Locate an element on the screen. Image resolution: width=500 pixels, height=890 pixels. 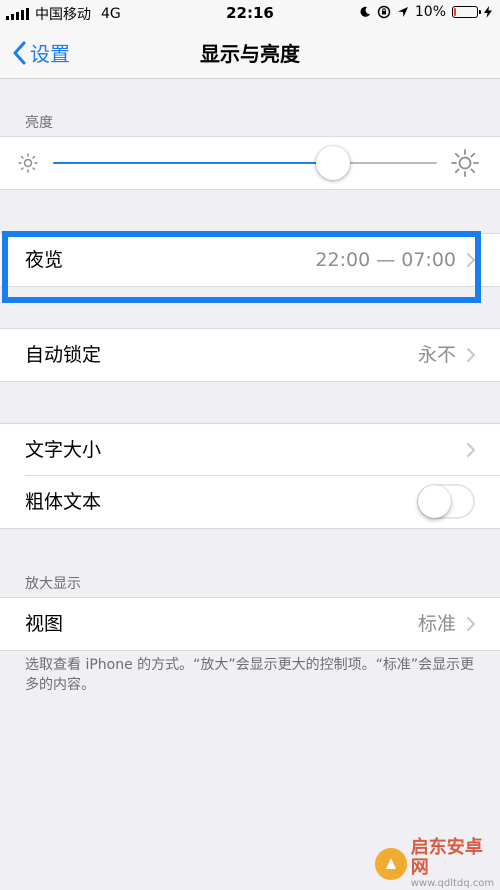
charging-icon is located at coordinates (488, 12).